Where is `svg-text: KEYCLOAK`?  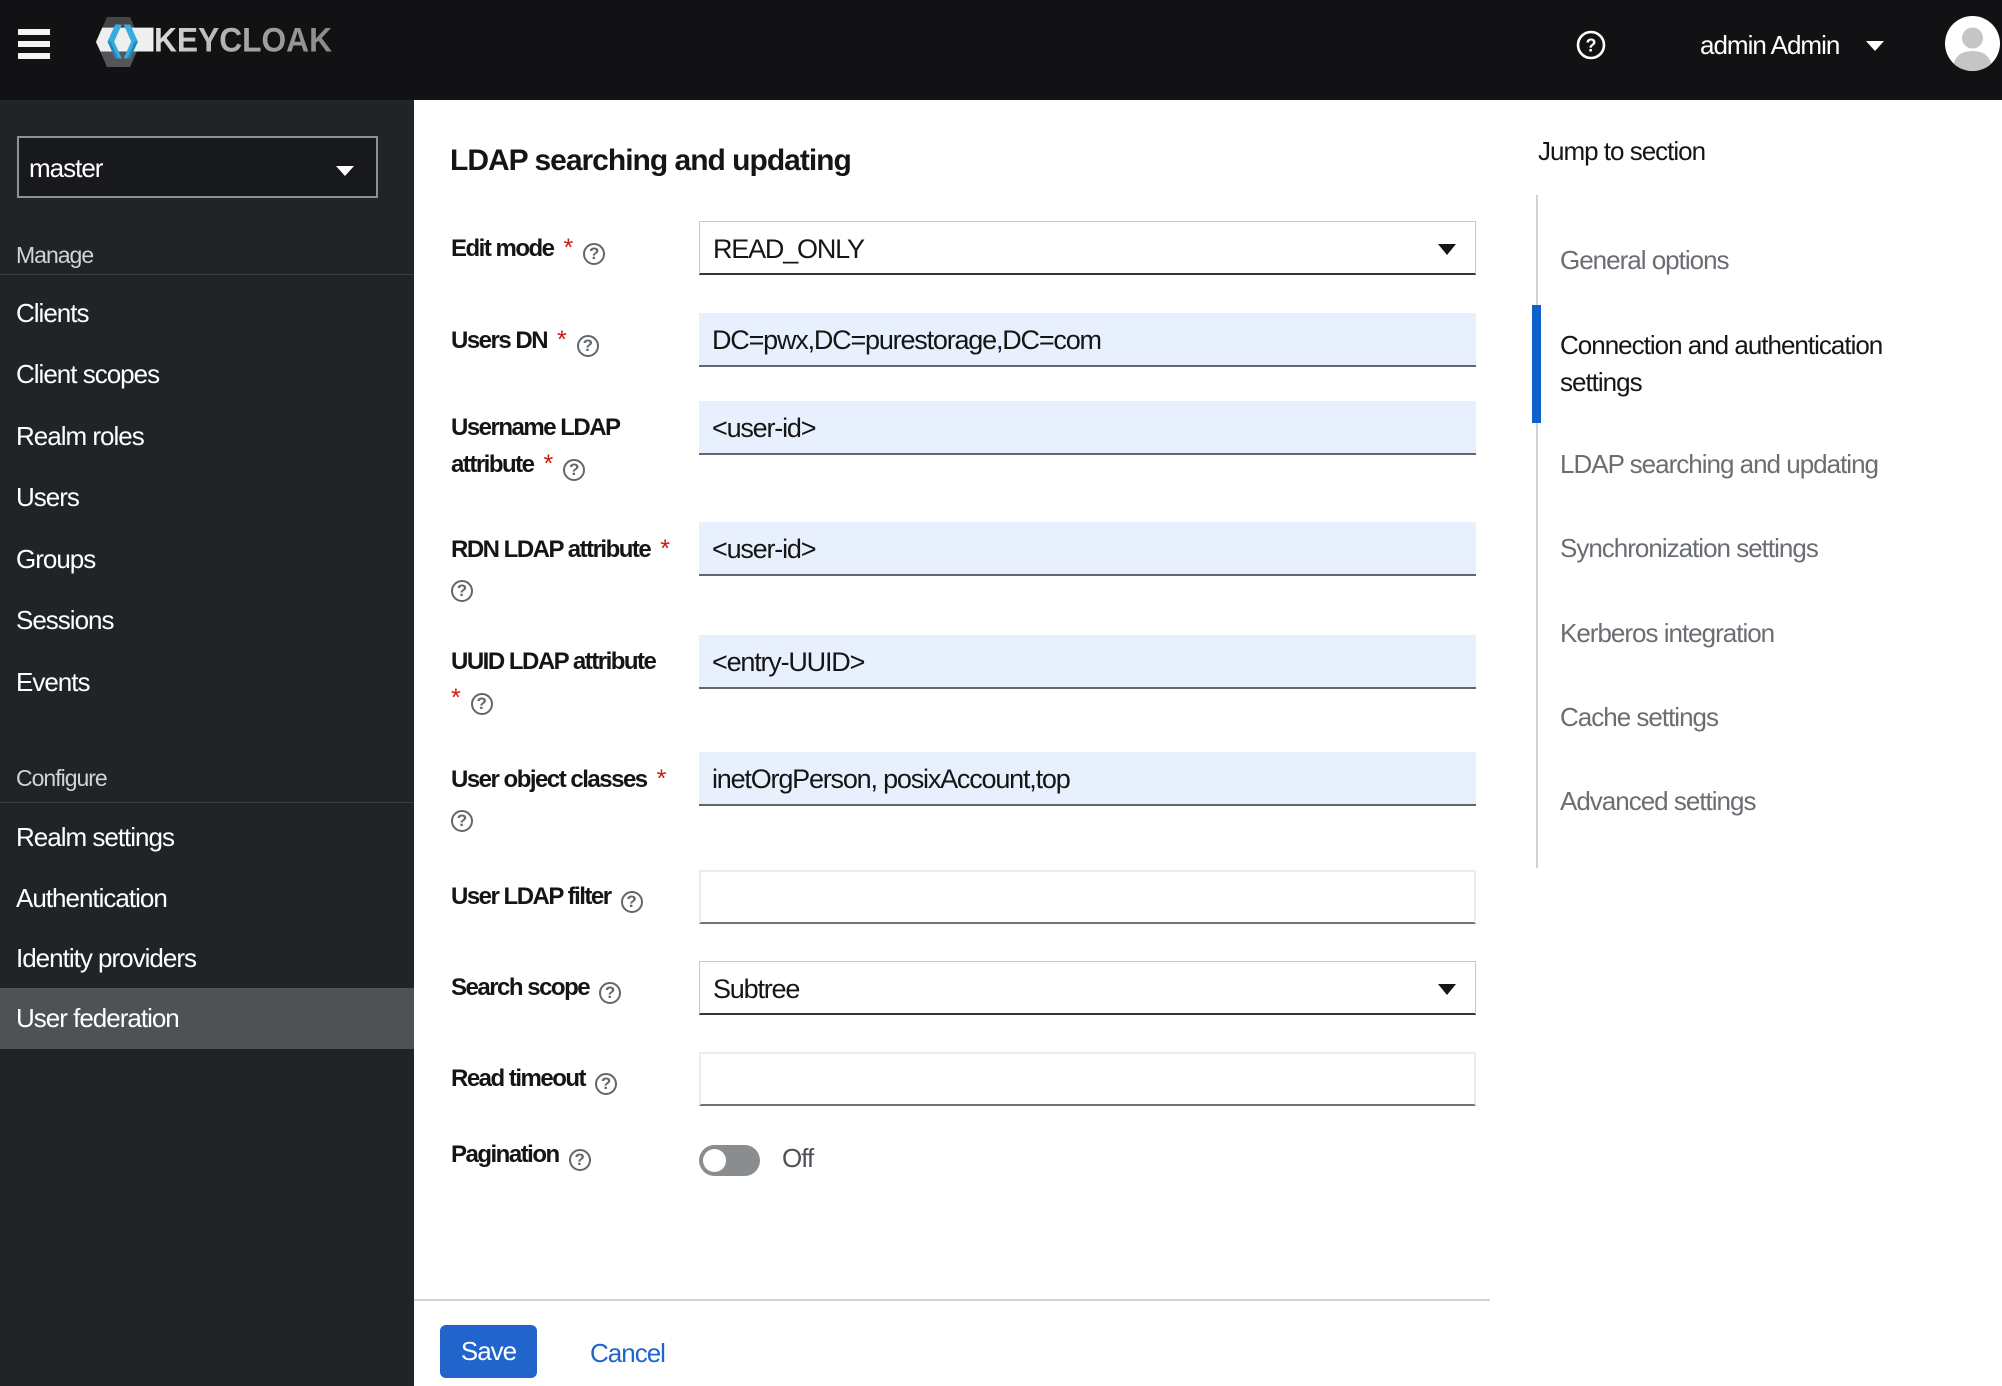 svg-text: KEYCLOAK is located at coordinates (243, 41).